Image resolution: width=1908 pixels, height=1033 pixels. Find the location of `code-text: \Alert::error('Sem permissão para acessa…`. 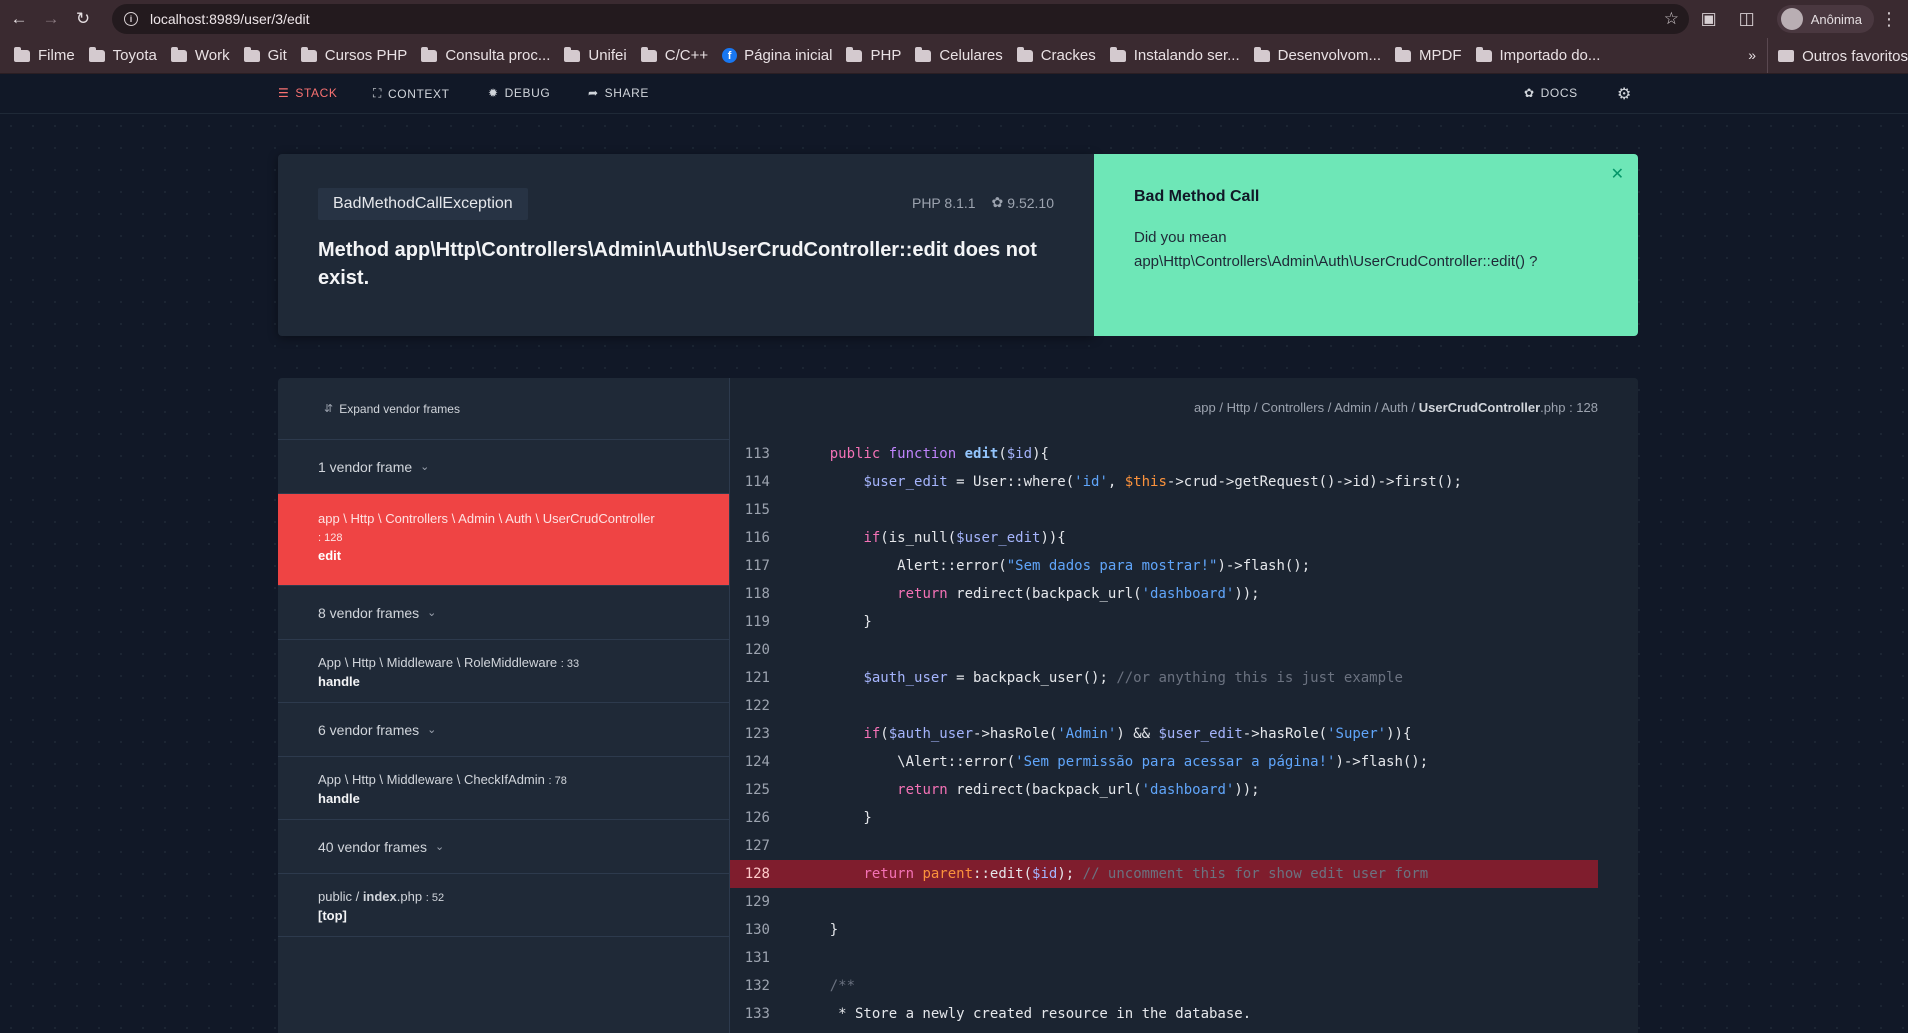

code-text: \Alert::error('Sem permissão para acessa… is located at coordinates (1112, 762).